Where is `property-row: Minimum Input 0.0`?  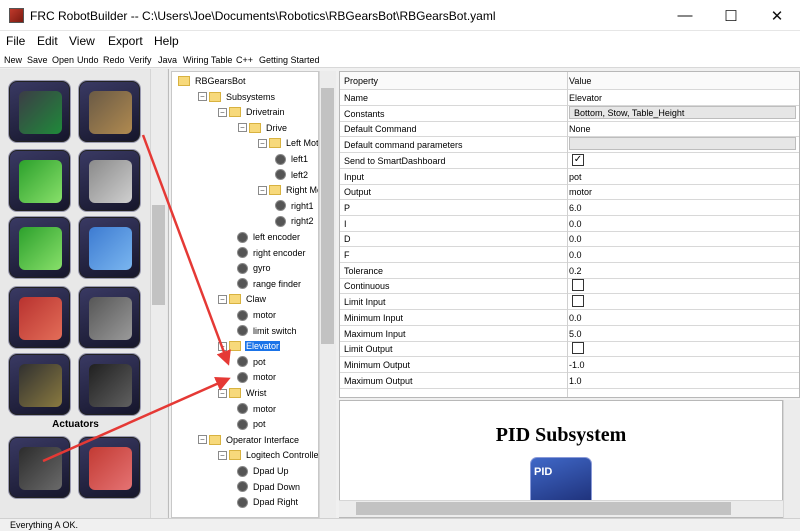 property-row: Minimum Input 0.0 is located at coordinates (569, 318).